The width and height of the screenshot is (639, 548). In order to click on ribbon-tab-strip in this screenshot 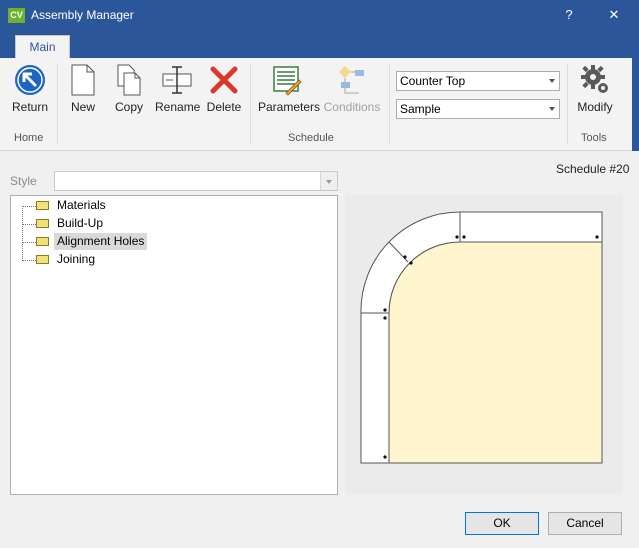, I will do `click(319, 44)`.